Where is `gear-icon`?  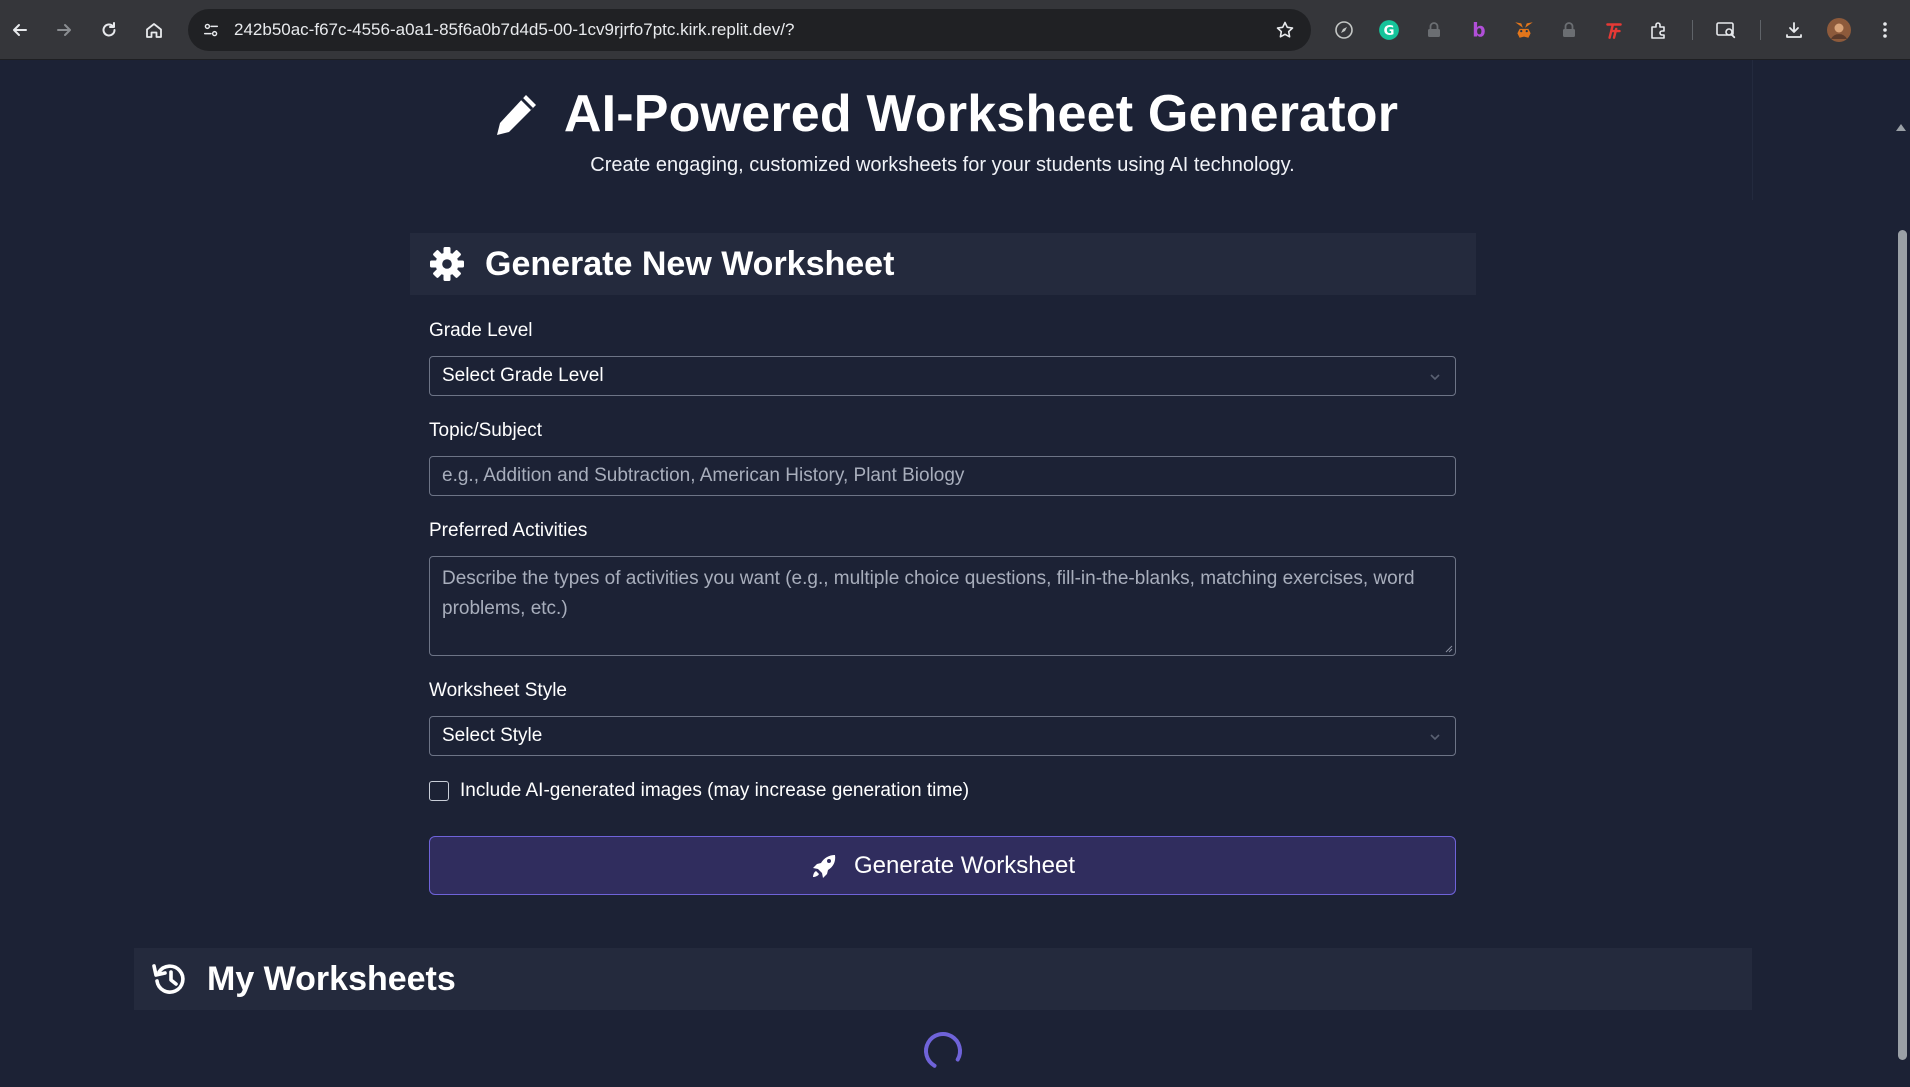
gear-icon is located at coordinates (447, 264).